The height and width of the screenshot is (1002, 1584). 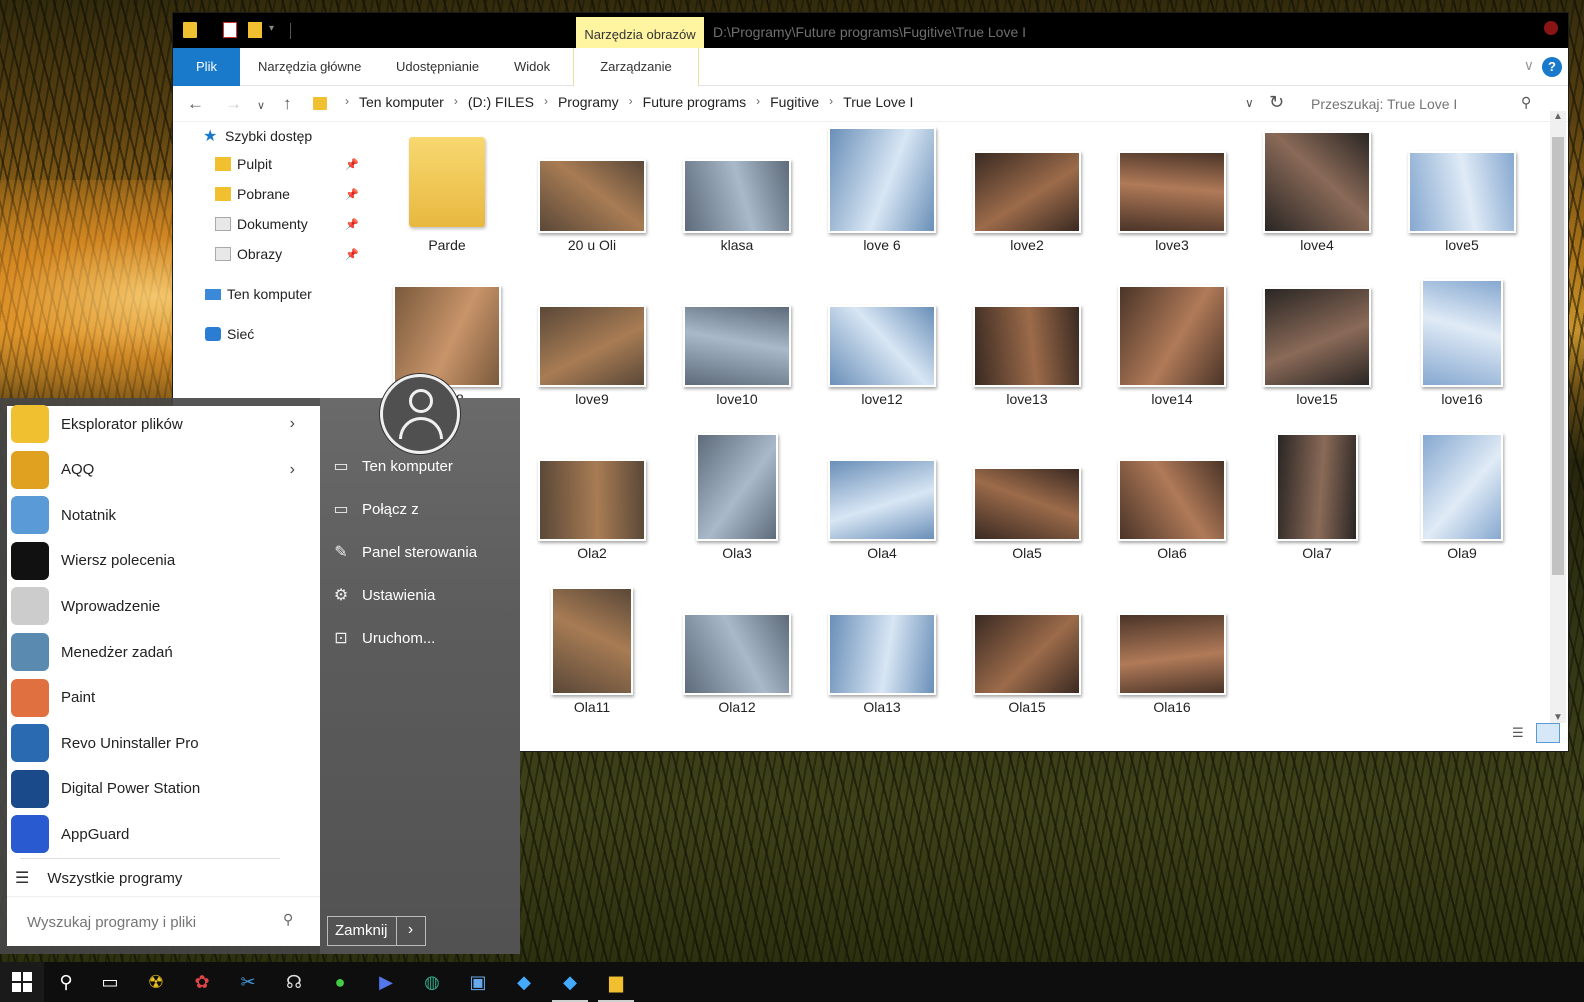 What do you see at coordinates (195, 104) in the screenshot?
I see `back-arrow-icon: ←` at bounding box center [195, 104].